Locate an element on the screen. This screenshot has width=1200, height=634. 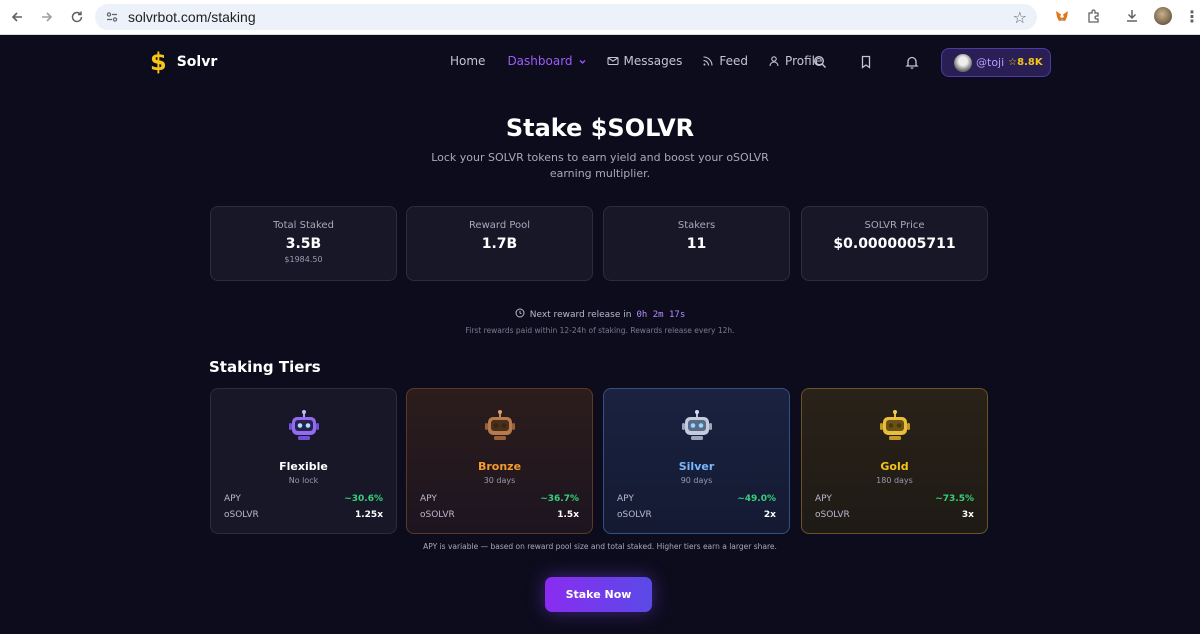
countdown-timer: 0h 2m 17s is located at coordinates (661, 314).